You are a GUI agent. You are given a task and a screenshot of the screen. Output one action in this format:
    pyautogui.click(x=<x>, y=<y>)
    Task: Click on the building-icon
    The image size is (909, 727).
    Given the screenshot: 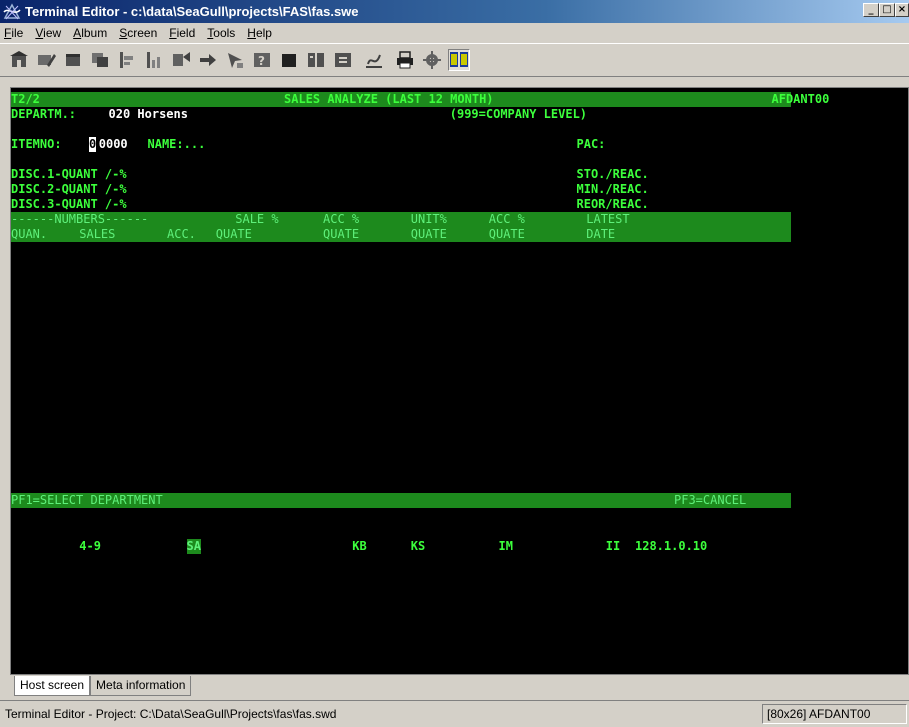 What is the action you would take?
    pyautogui.click(x=19, y=60)
    